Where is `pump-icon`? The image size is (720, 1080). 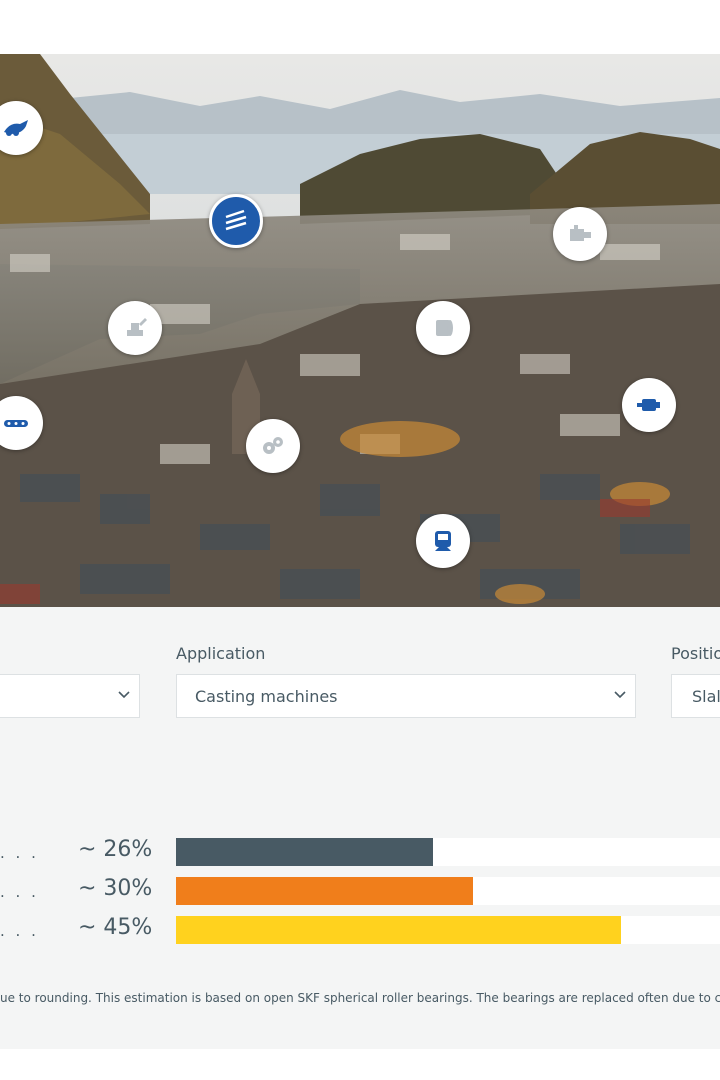 pump-icon is located at coordinates (580, 234).